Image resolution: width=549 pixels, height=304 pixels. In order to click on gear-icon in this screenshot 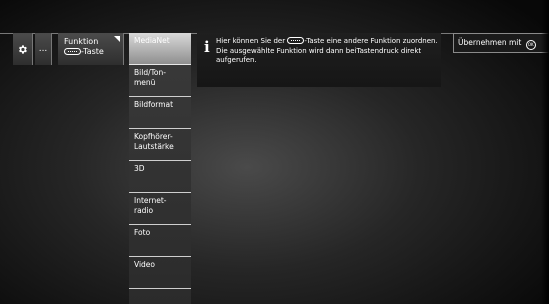, I will do `click(23, 49)`.